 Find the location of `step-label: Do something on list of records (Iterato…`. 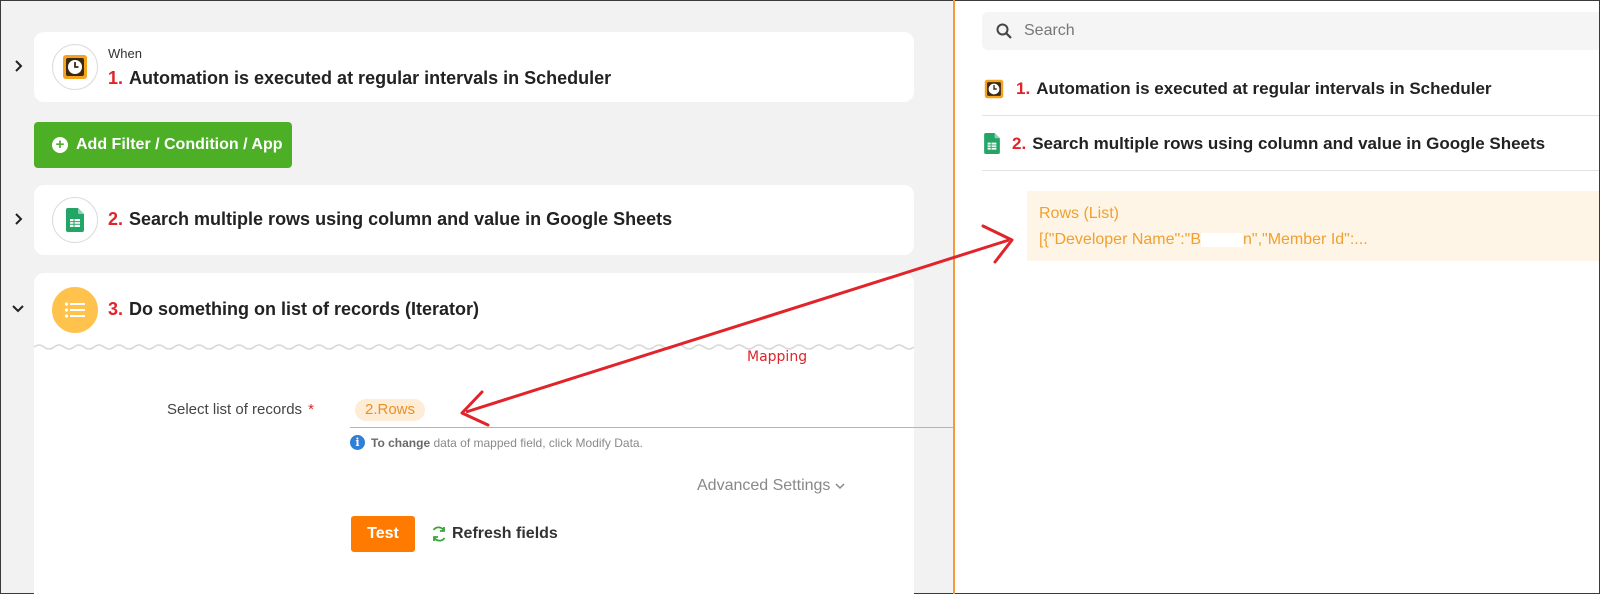

step-label: Do something on list of records (Iterato… is located at coordinates (304, 309).